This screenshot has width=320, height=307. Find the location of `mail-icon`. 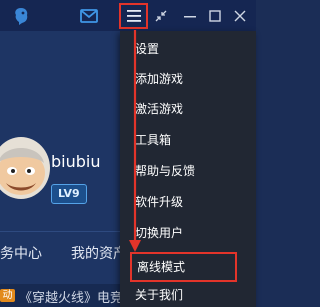

mail-icon is located at coordinates (89, 15).